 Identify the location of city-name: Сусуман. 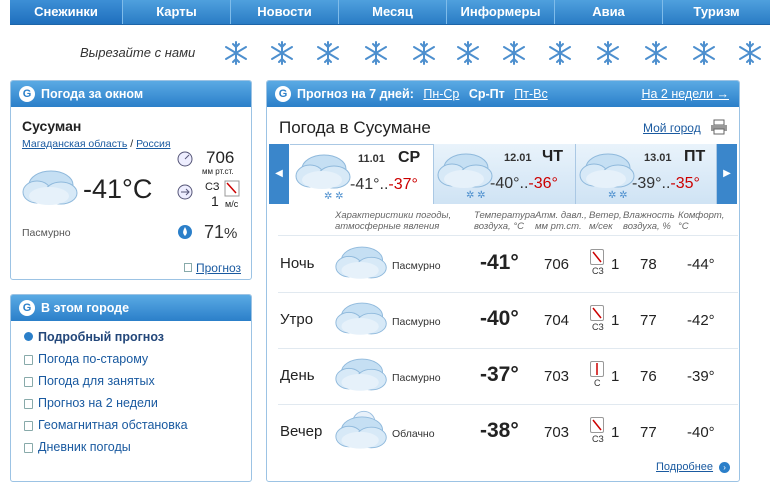
(52, 126).